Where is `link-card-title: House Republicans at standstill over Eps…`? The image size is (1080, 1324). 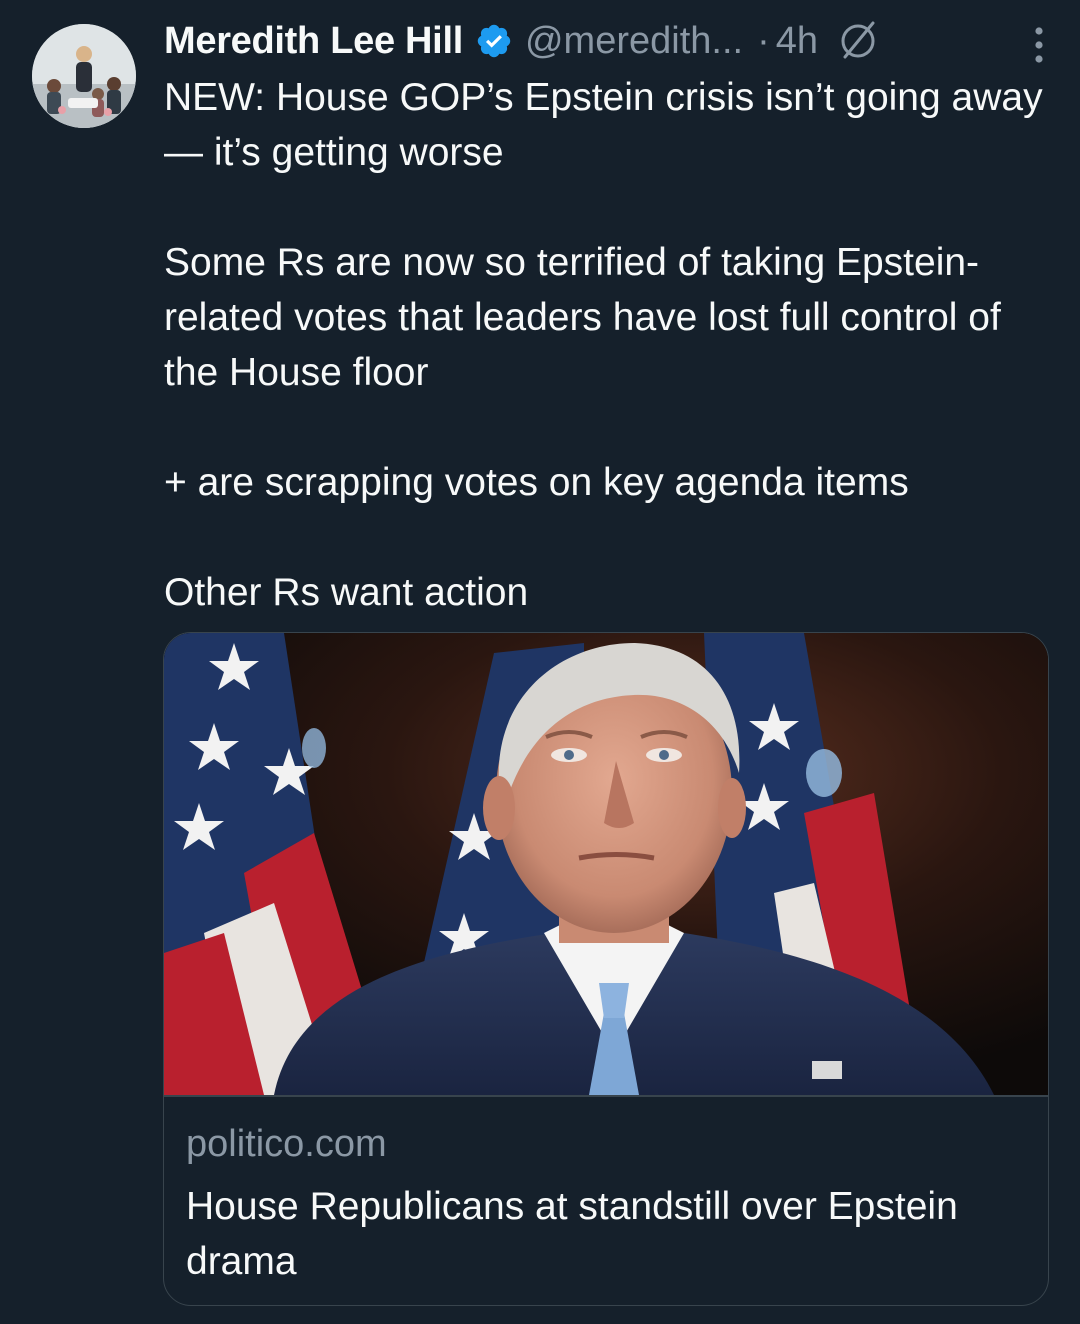
link-card-title: House Republicans at standstill over Eps… is located at coordinates (606, 1234).